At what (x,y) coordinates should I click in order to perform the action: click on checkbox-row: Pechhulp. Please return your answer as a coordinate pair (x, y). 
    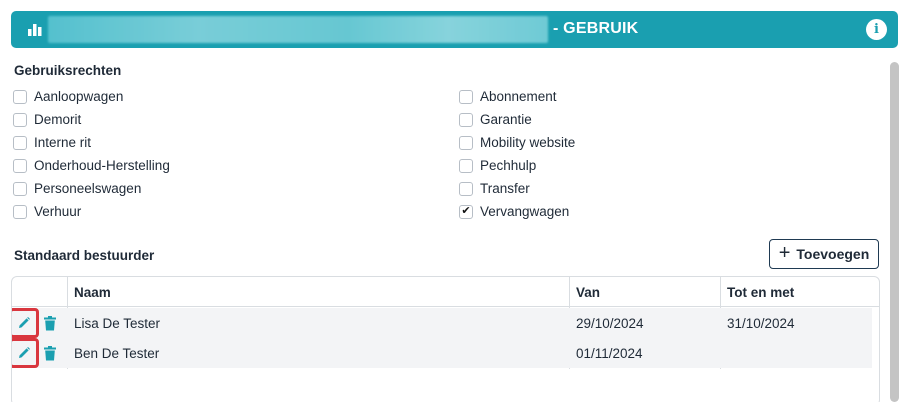
    Looking at the image, I should click on (497, 165).